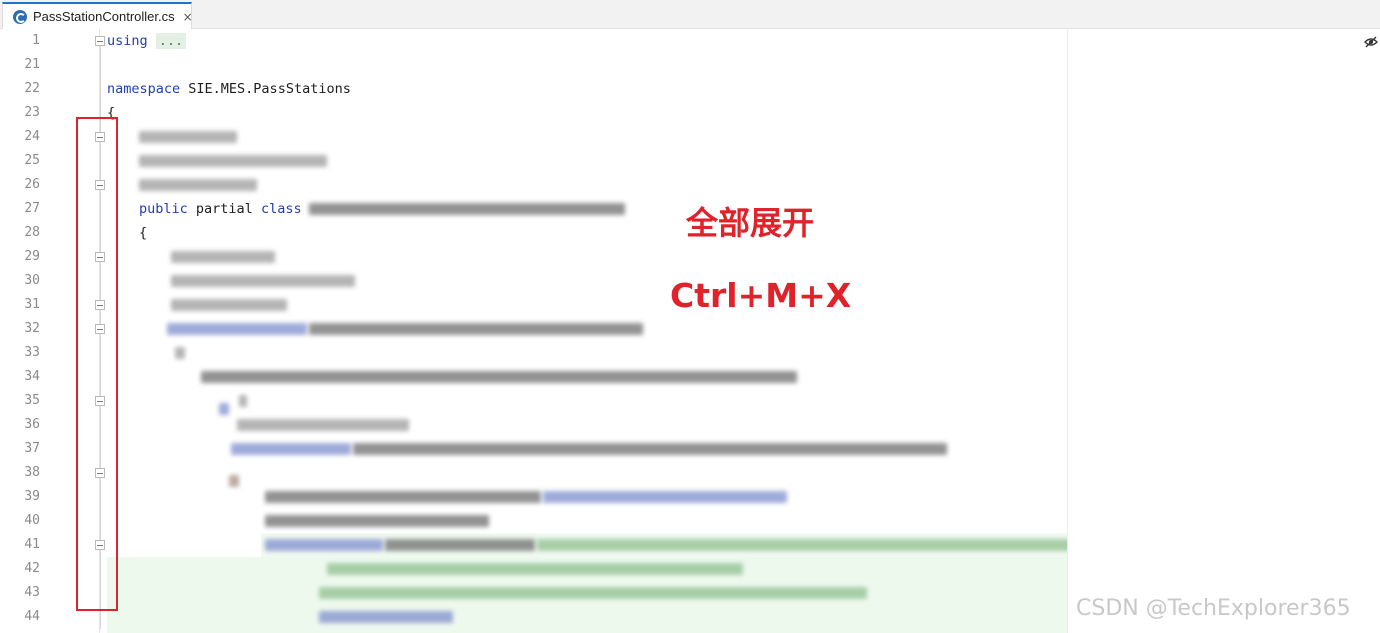  Describe the element at coordinates (32, 352) in the screenshot. I see `line-number: 33` at that location.